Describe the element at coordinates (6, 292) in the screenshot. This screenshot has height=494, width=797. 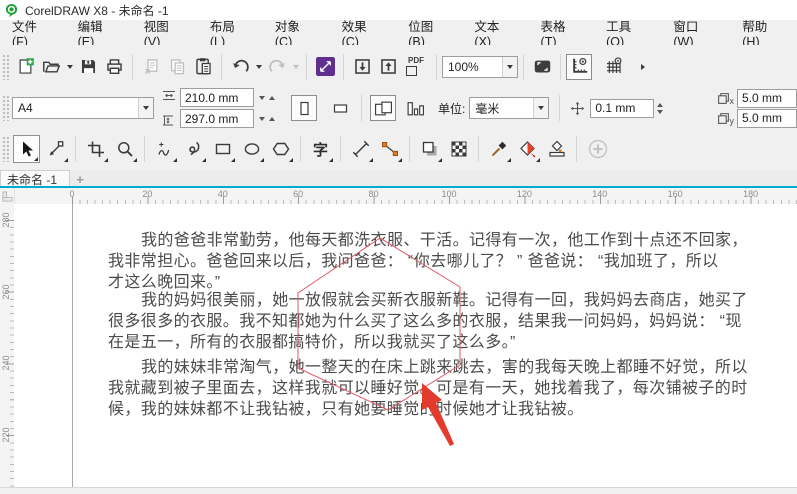
I see `vruler-label: 260` at that location.